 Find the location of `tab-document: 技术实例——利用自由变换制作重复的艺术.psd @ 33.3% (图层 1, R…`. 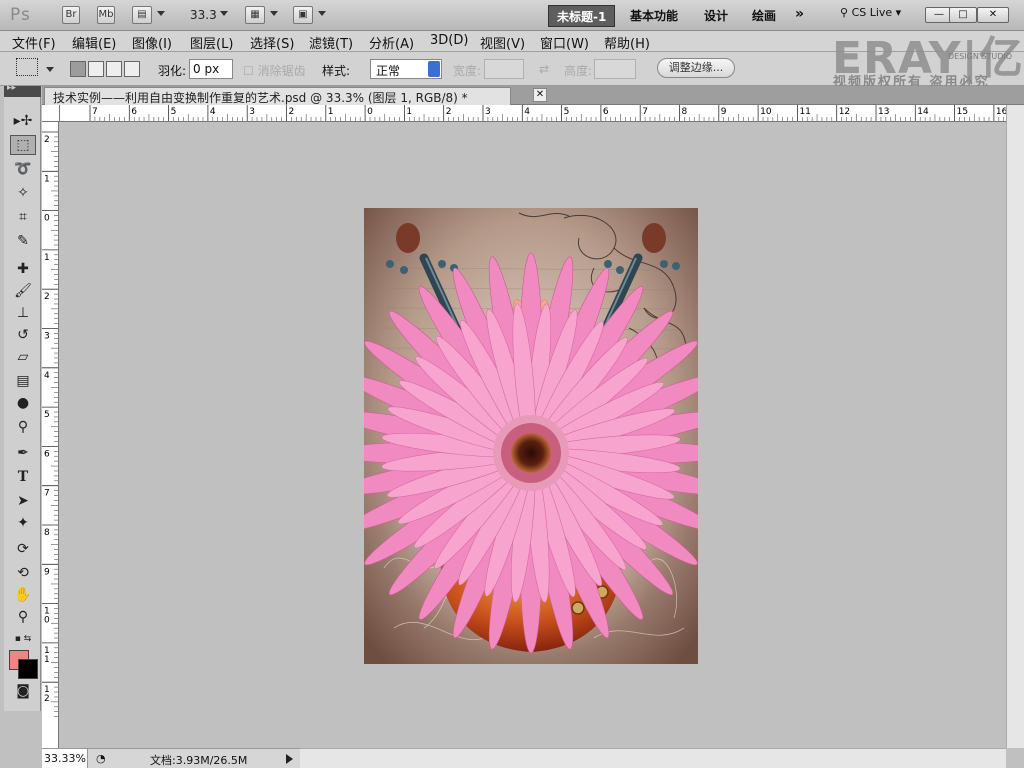

tab-document: 技术实例——利用自由变换制作重复的艺术.psd @ 33.3% (图层 1, R… is located at coordinates (277, 96).